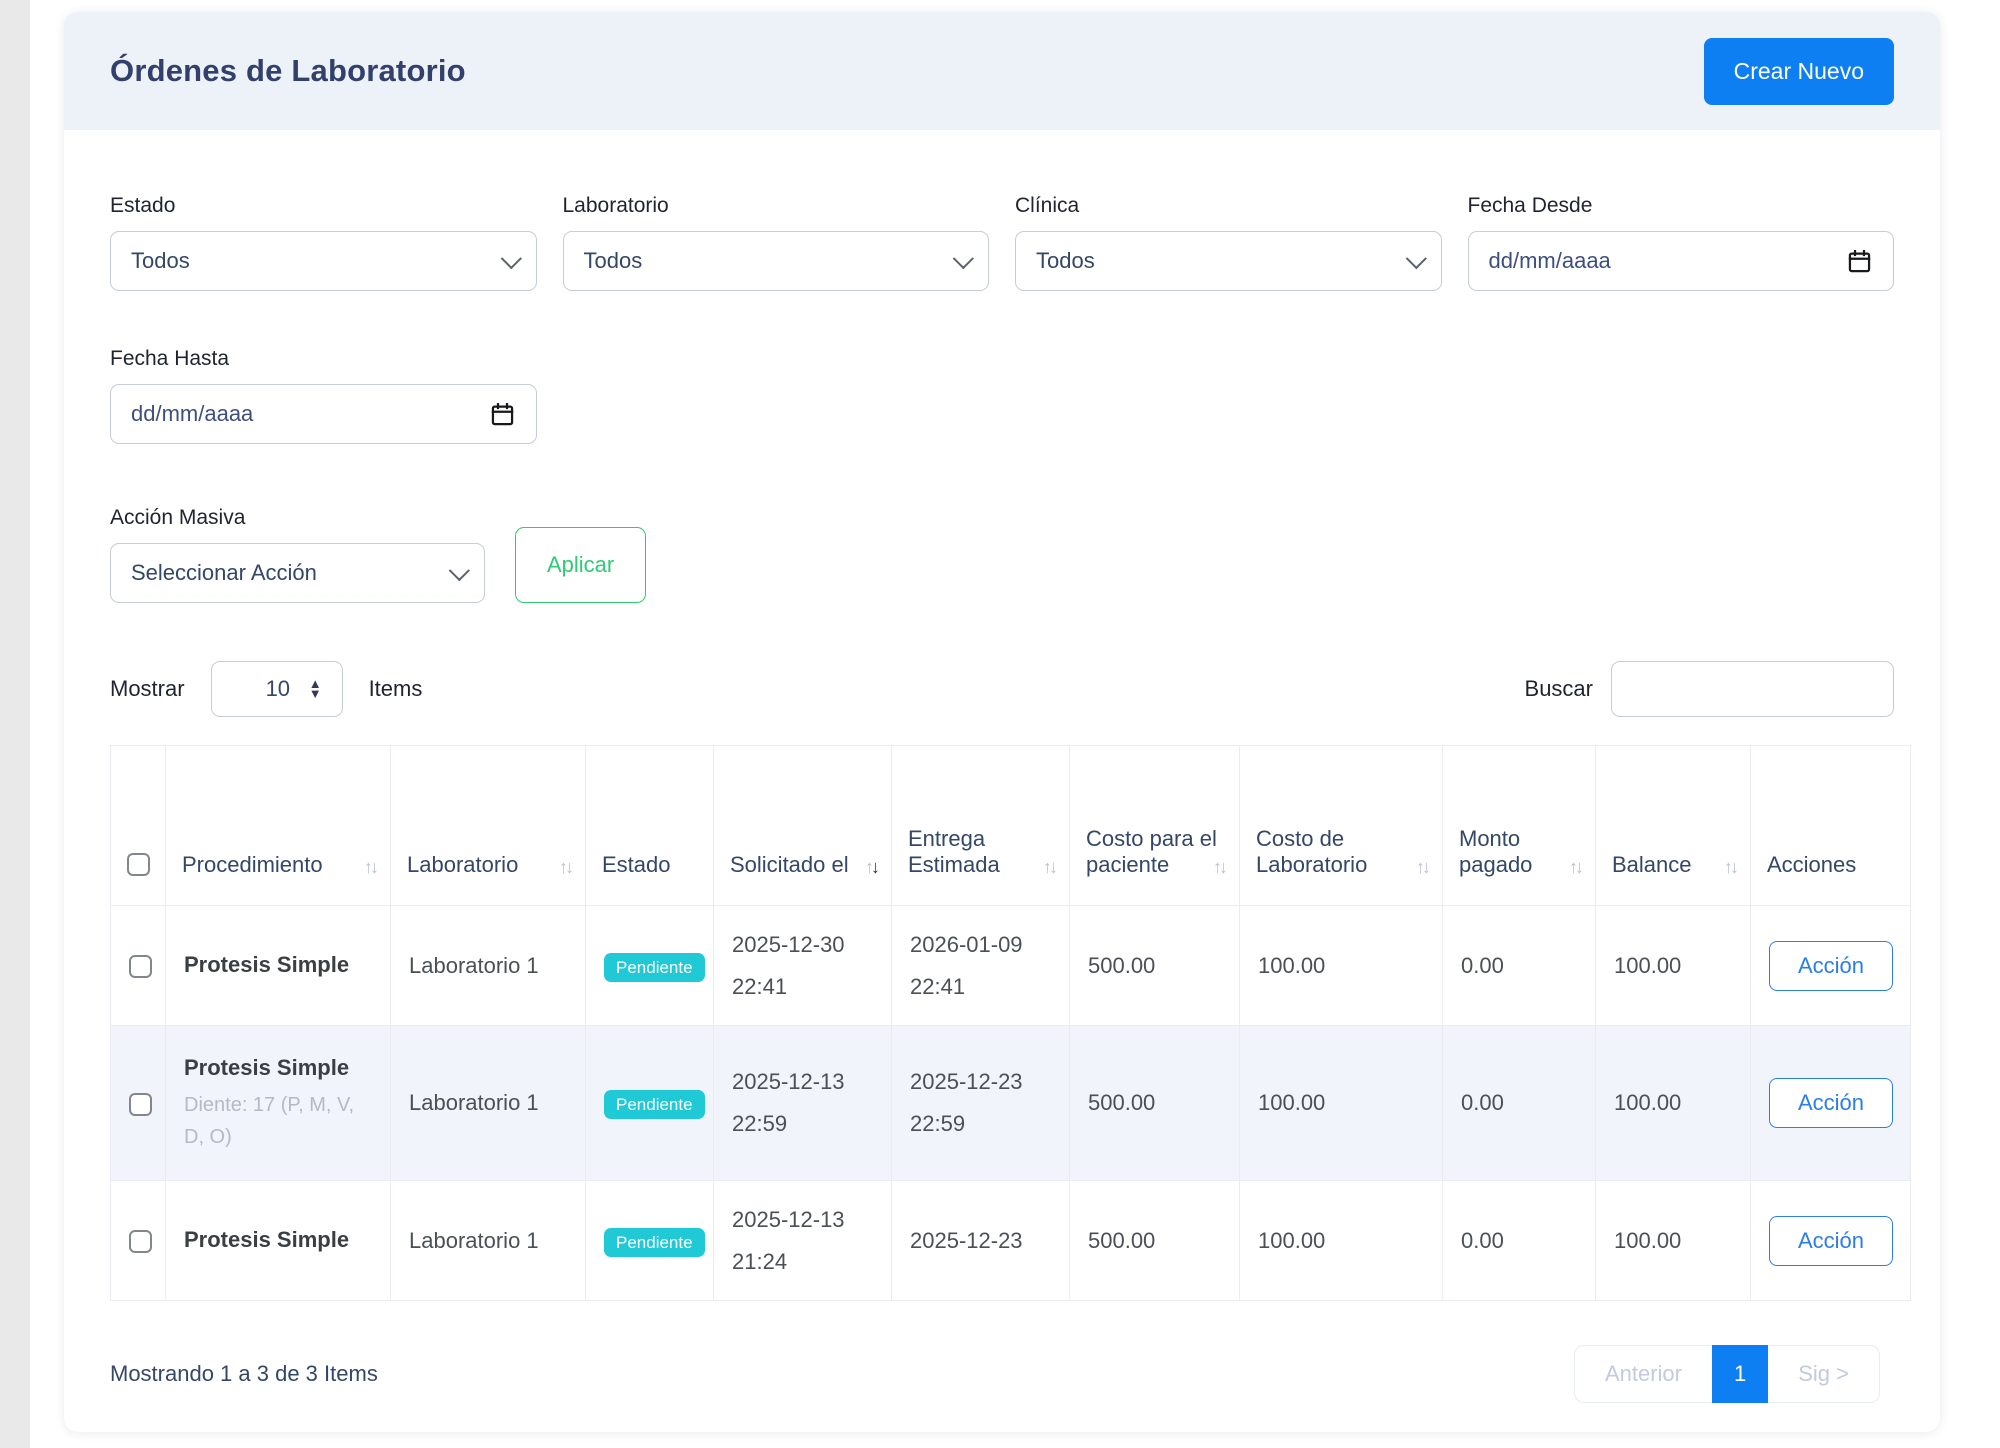  What do you see at coordinates (775, 261) in the screenshot?
I see `laboratorio-select: Todos` at bounding box center [775, 261].